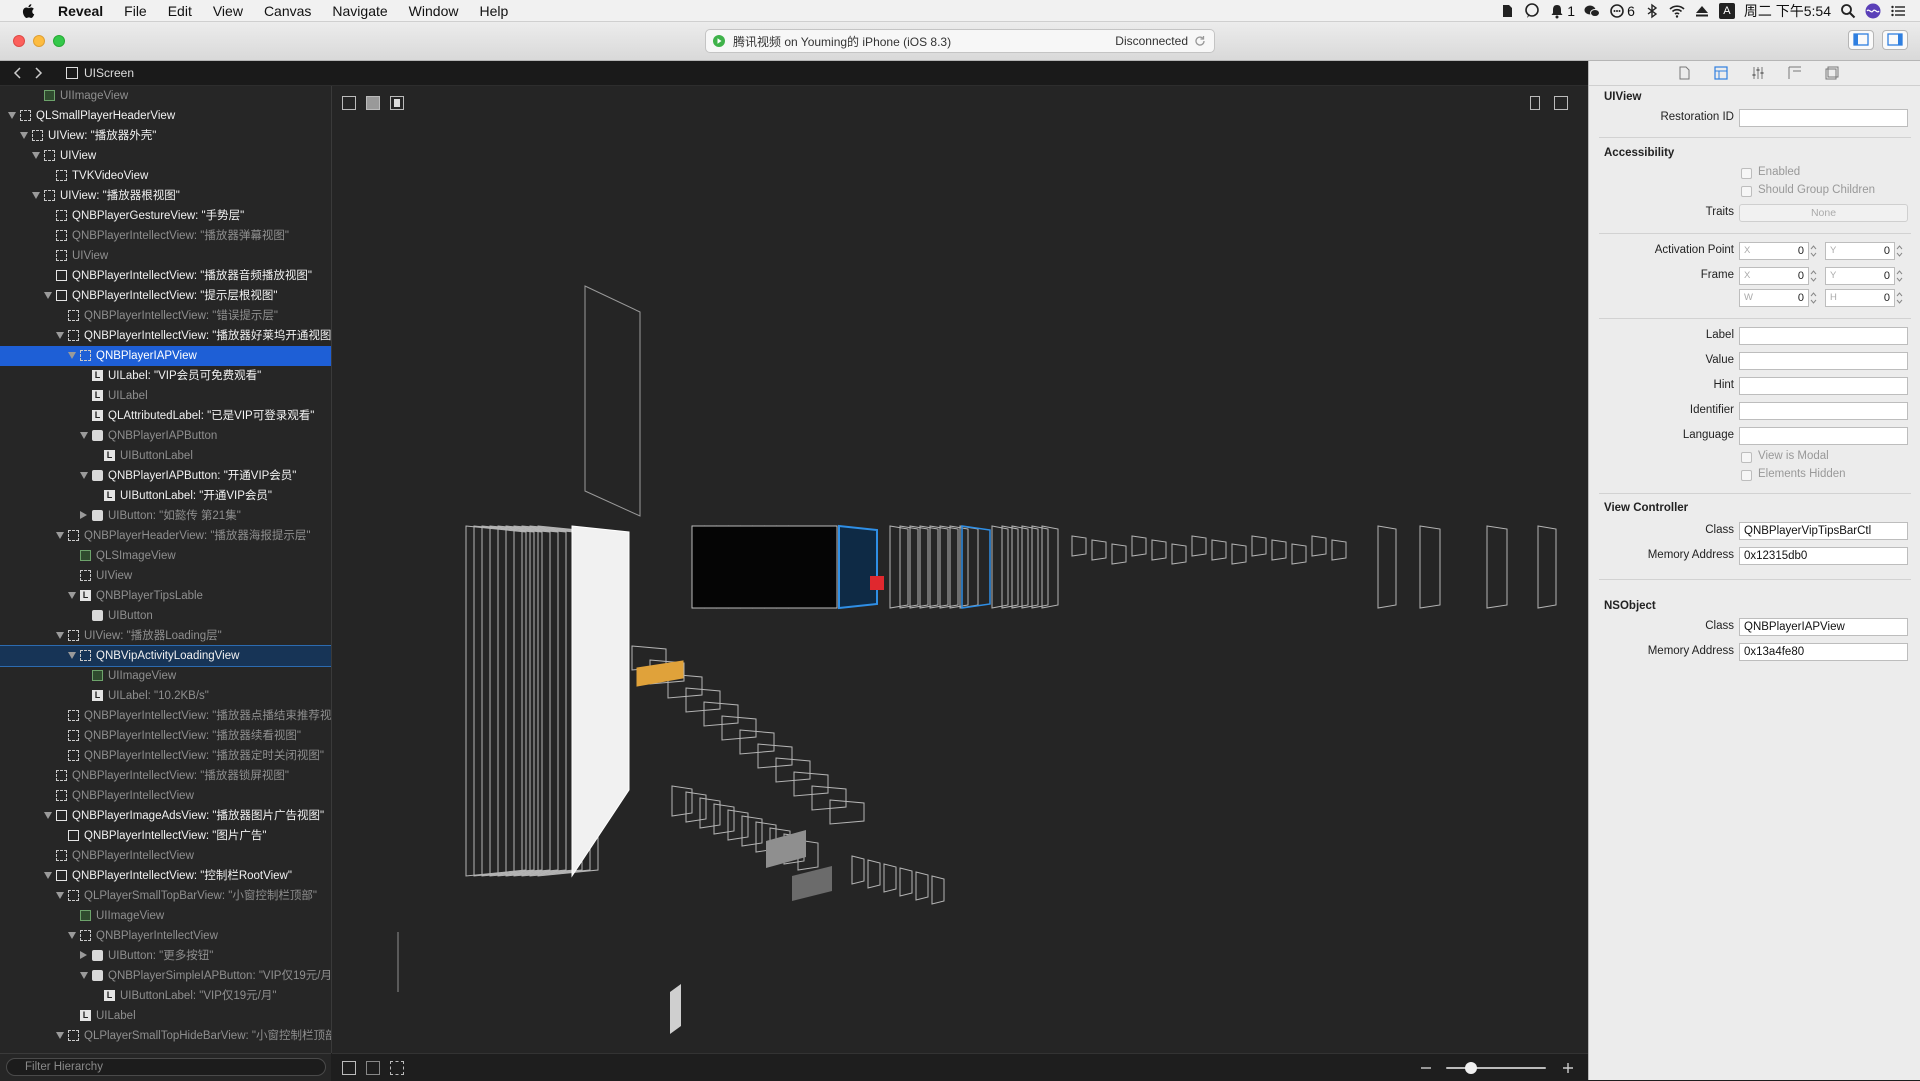 This screenshot has width=1920, height=1081. What do you see at coordinates (1899, 276) in the screenshot?
I see `frame-y-stepper` at bounding box center [1899, 276].